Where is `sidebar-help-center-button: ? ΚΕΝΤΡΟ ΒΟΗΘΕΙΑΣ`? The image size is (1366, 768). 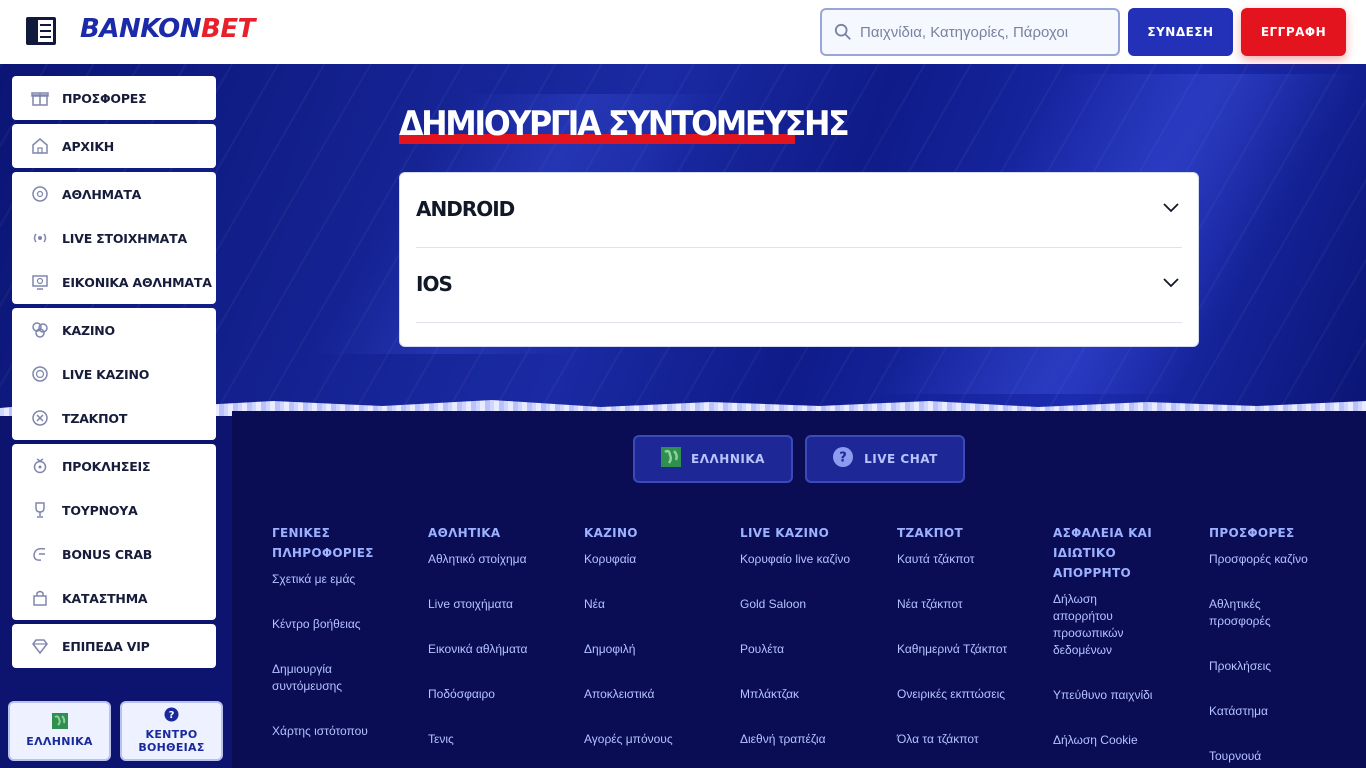 sidebar-help-center-button: ? ΚΕΝΤΡΟ ΒΟΗΘΕΙΑΣ is located at coordinates (171, 731).